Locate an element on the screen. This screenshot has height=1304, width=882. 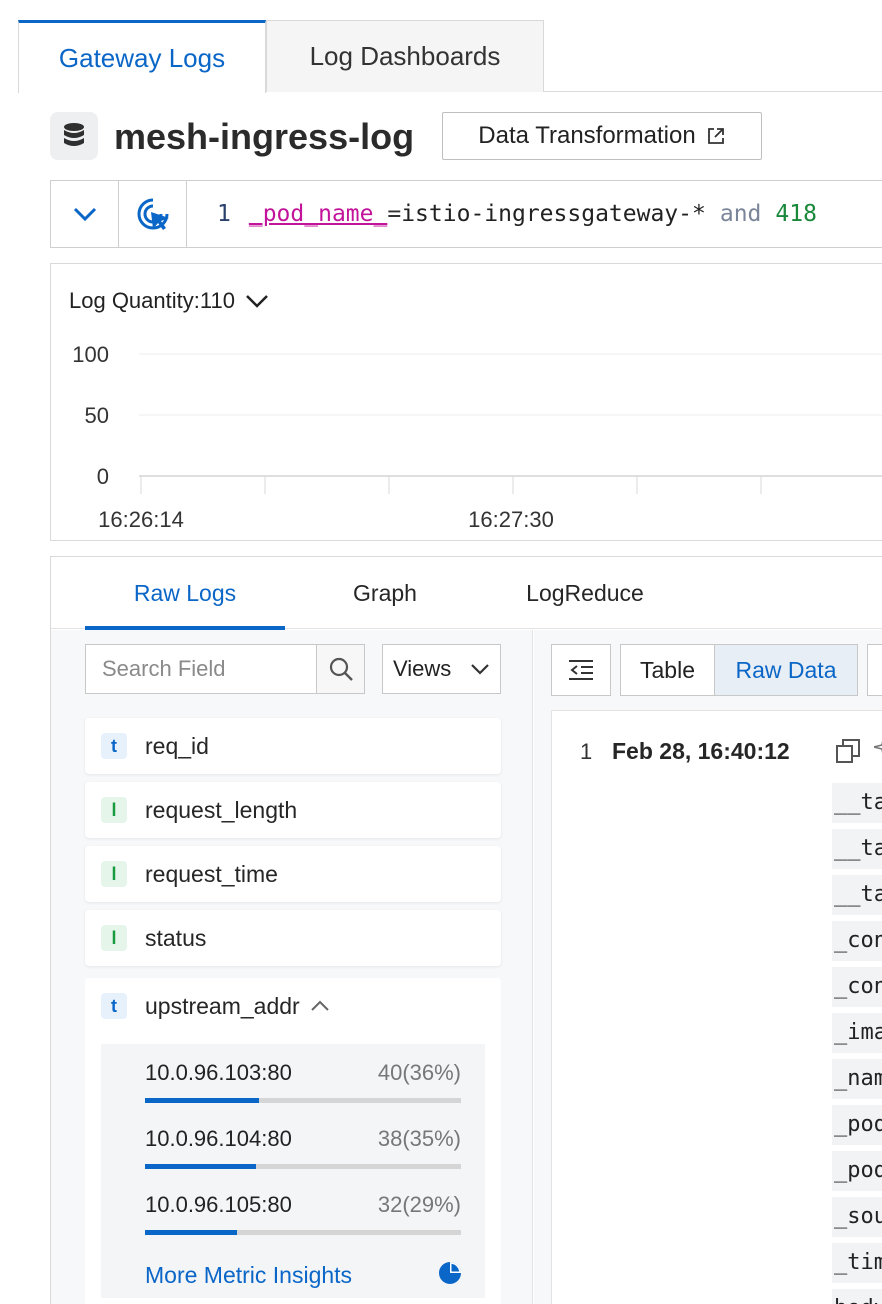
log-field-key: _sou is located at coordinates (857, 1217).